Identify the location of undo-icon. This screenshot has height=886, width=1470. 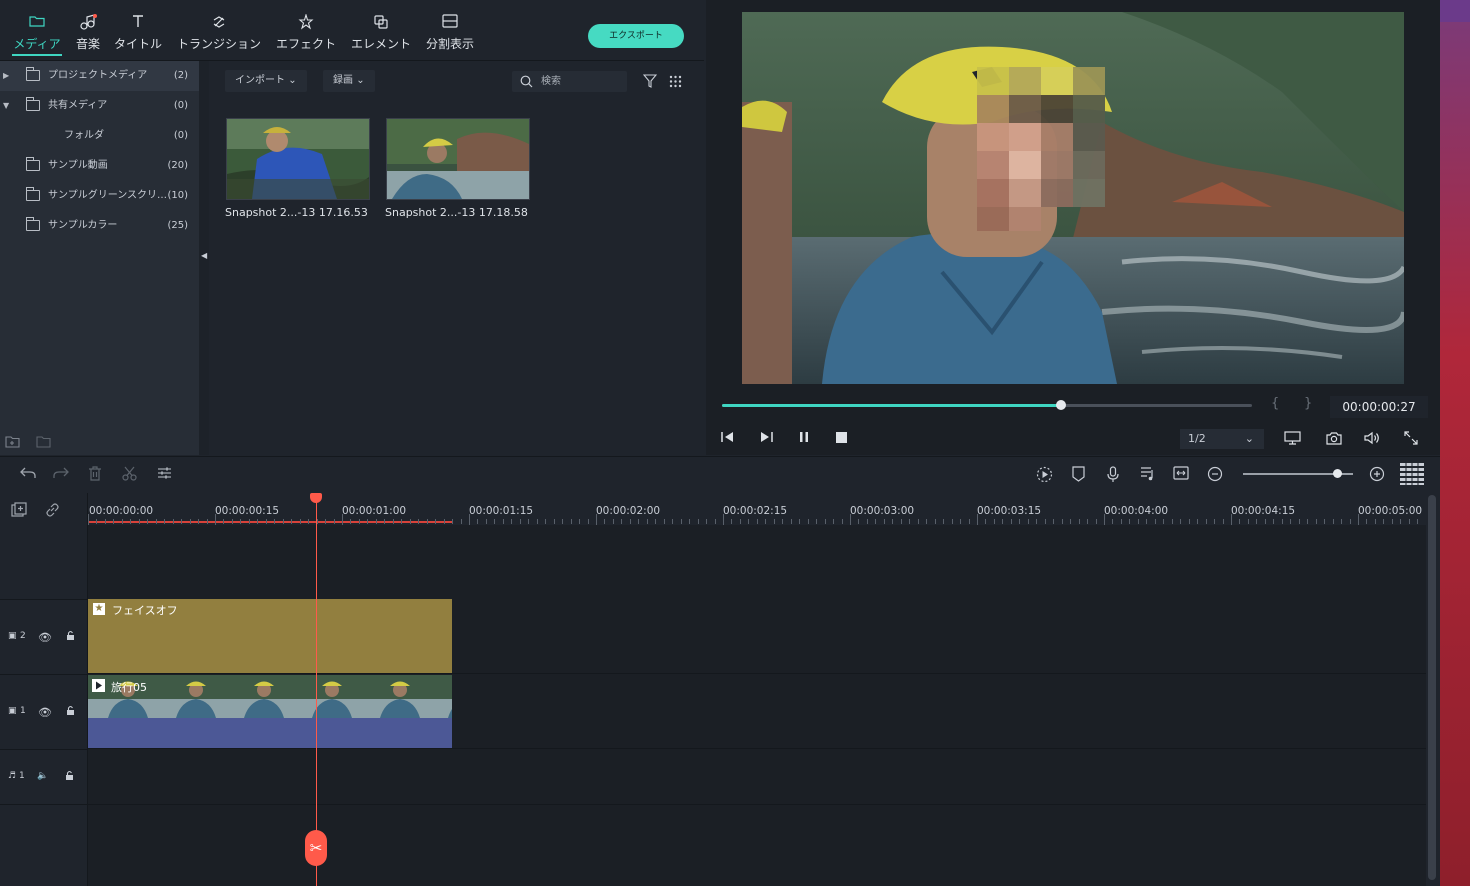
(28, 475).